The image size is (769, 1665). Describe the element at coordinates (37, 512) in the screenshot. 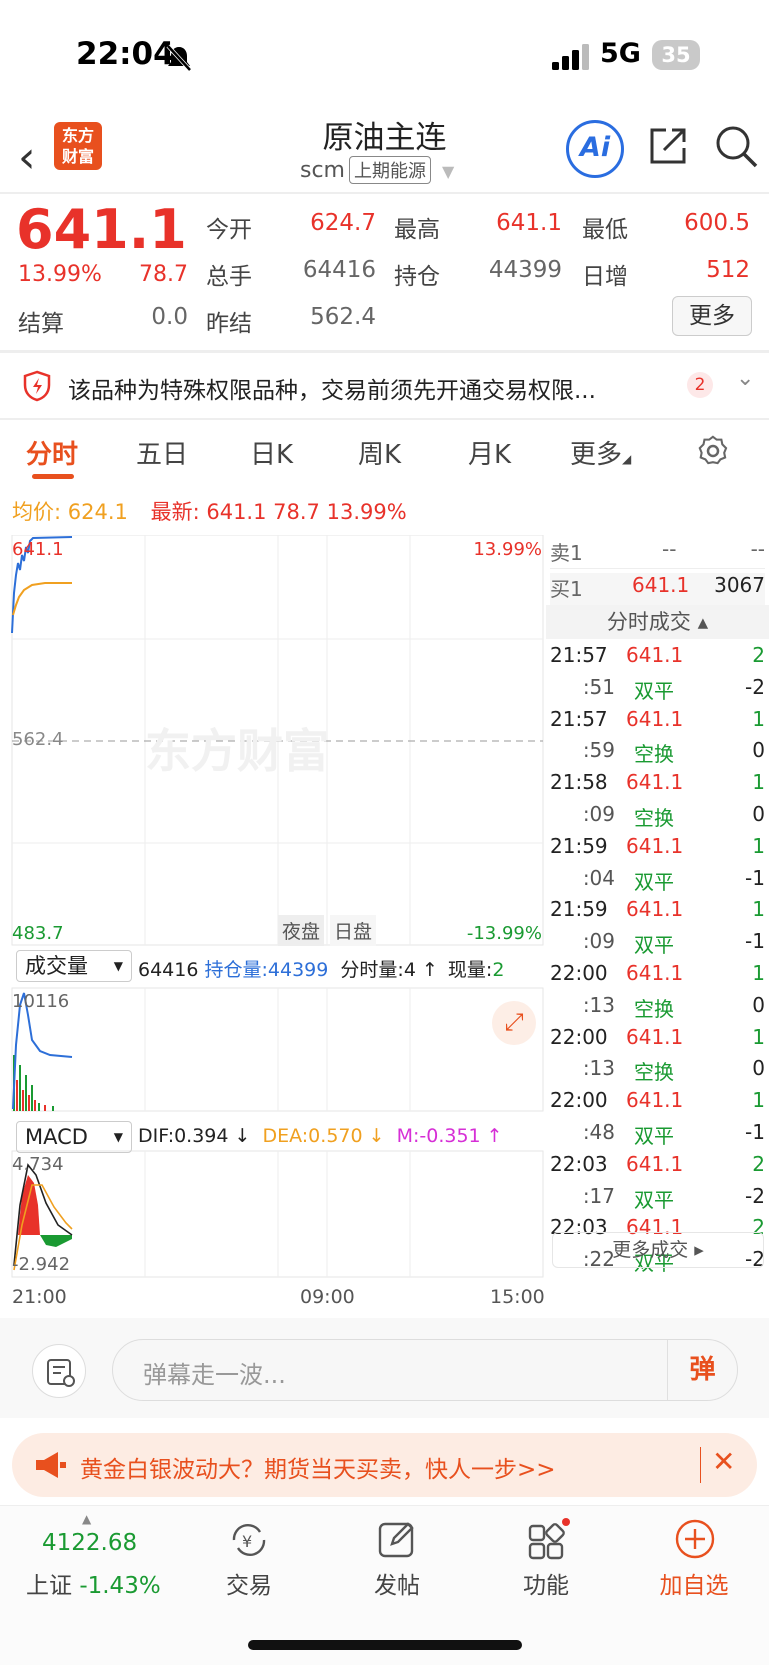

I see `avg-label: 均价:` at that location.